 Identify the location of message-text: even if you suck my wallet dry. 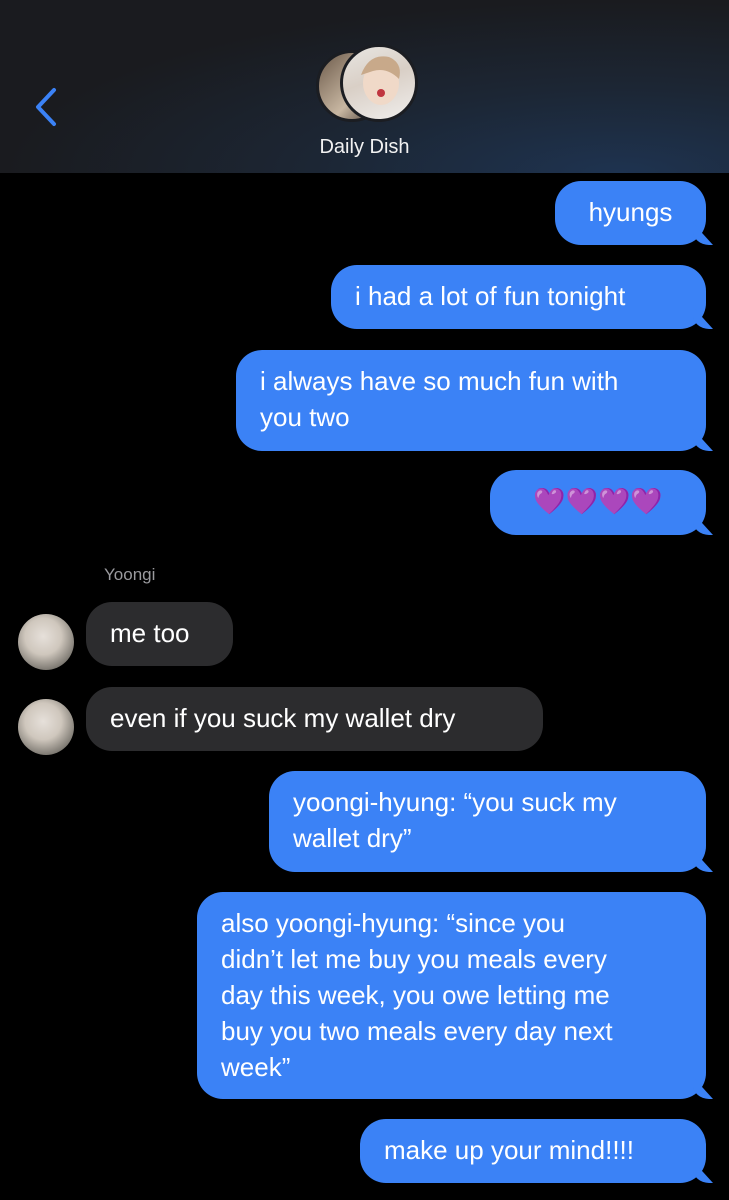
(283, 718).